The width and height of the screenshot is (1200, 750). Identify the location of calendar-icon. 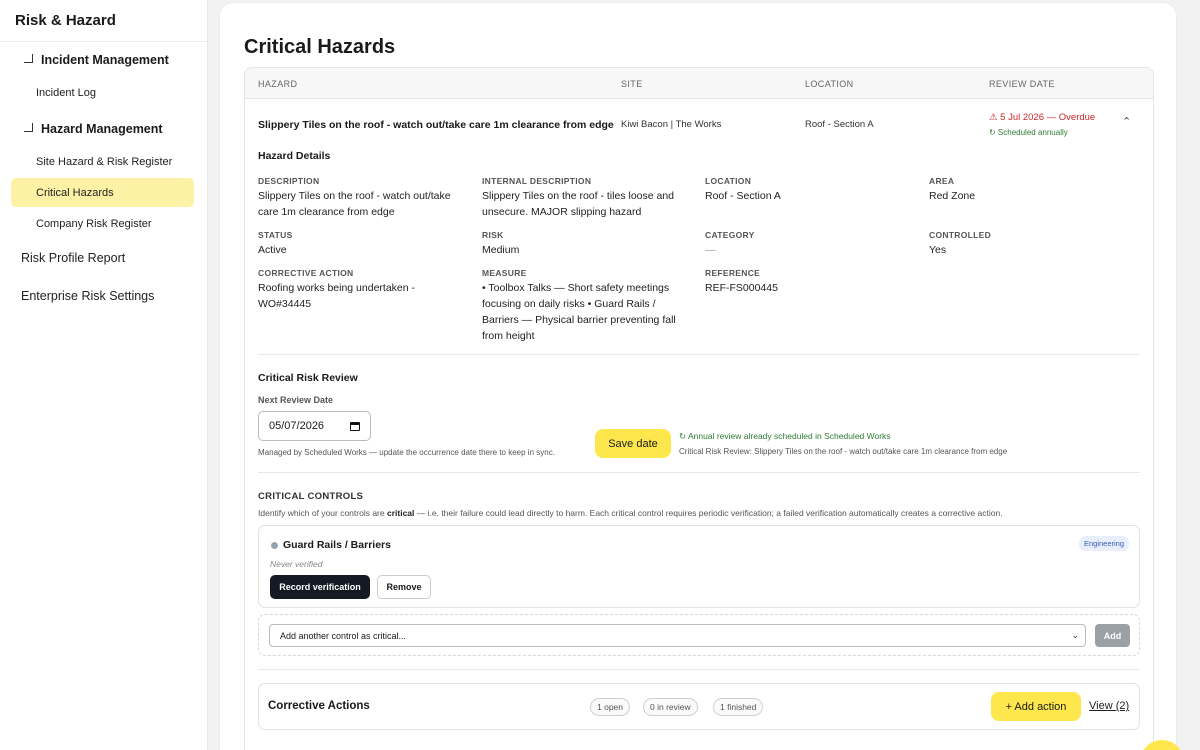
(355, 426).